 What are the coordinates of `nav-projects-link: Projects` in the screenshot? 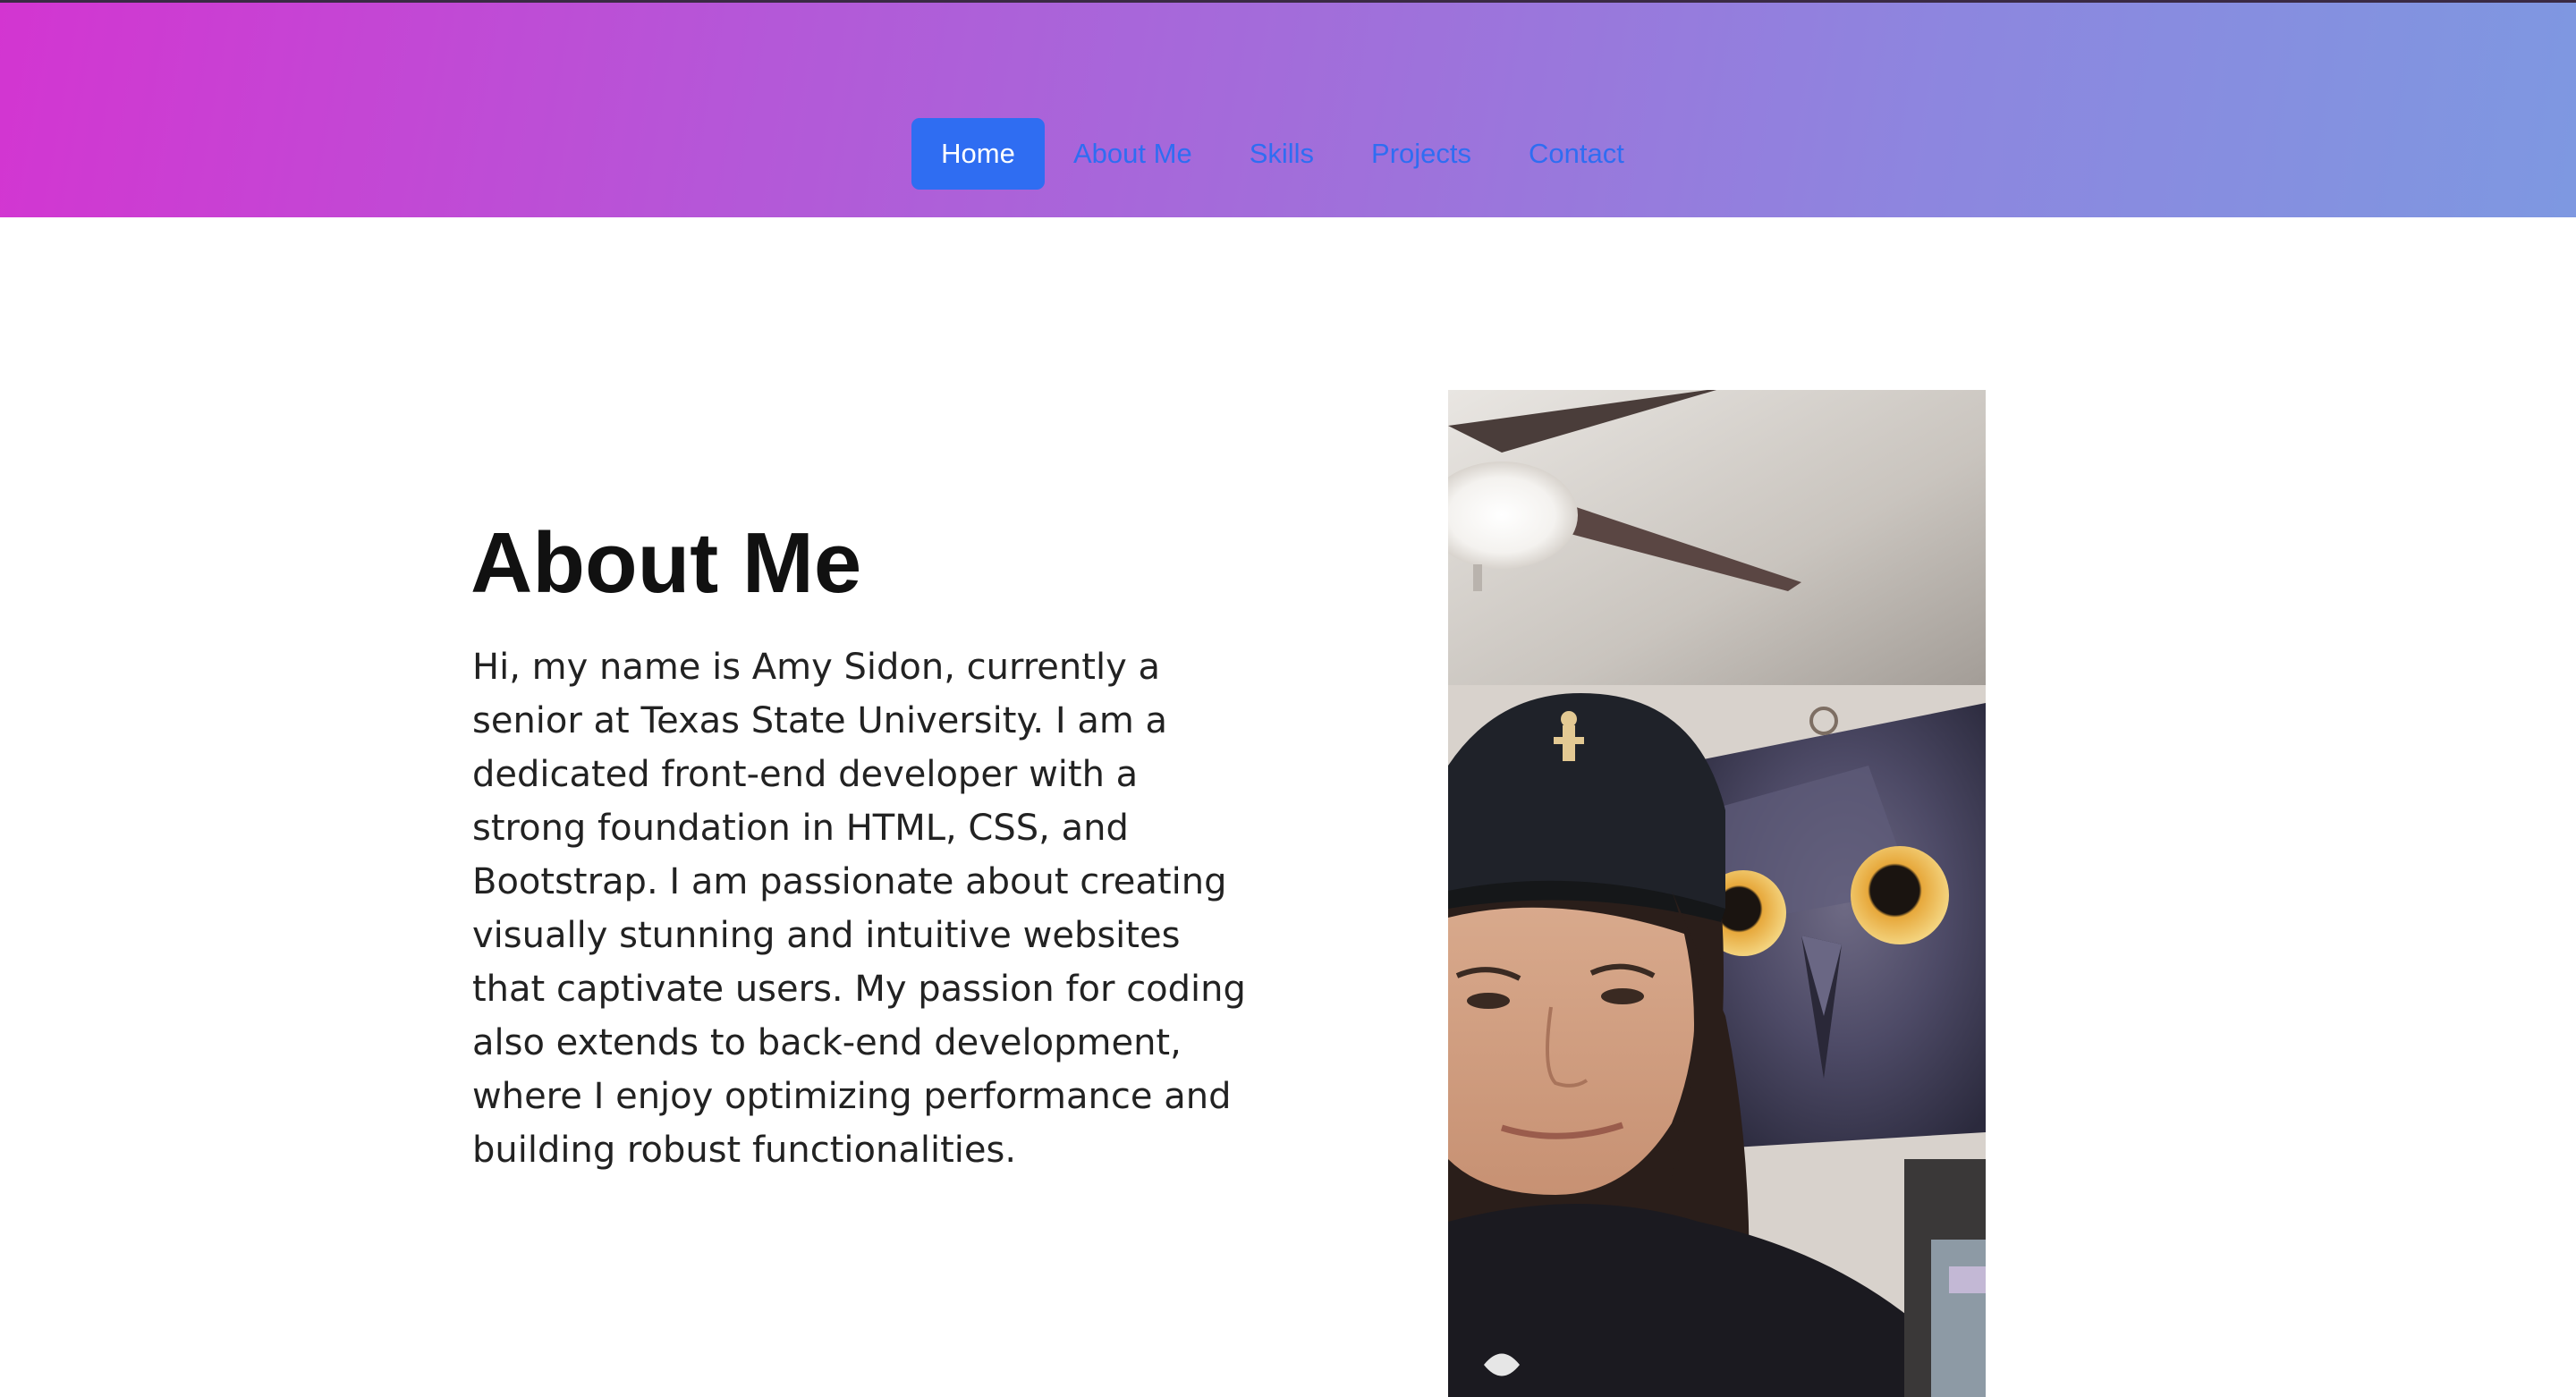 It's located at (1421, 154).